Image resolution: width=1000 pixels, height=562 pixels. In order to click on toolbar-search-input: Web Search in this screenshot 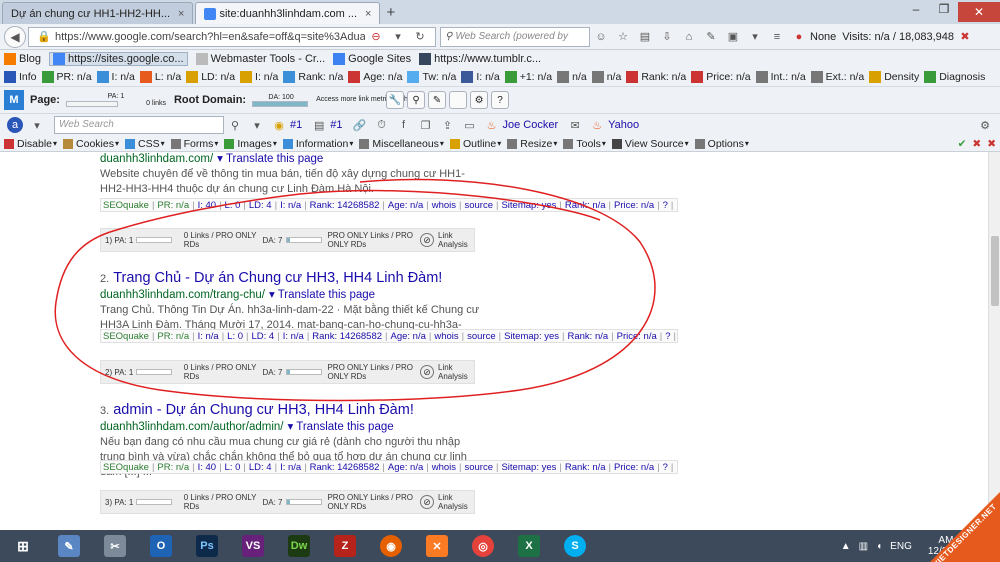, I will do `click(139, 125)`.